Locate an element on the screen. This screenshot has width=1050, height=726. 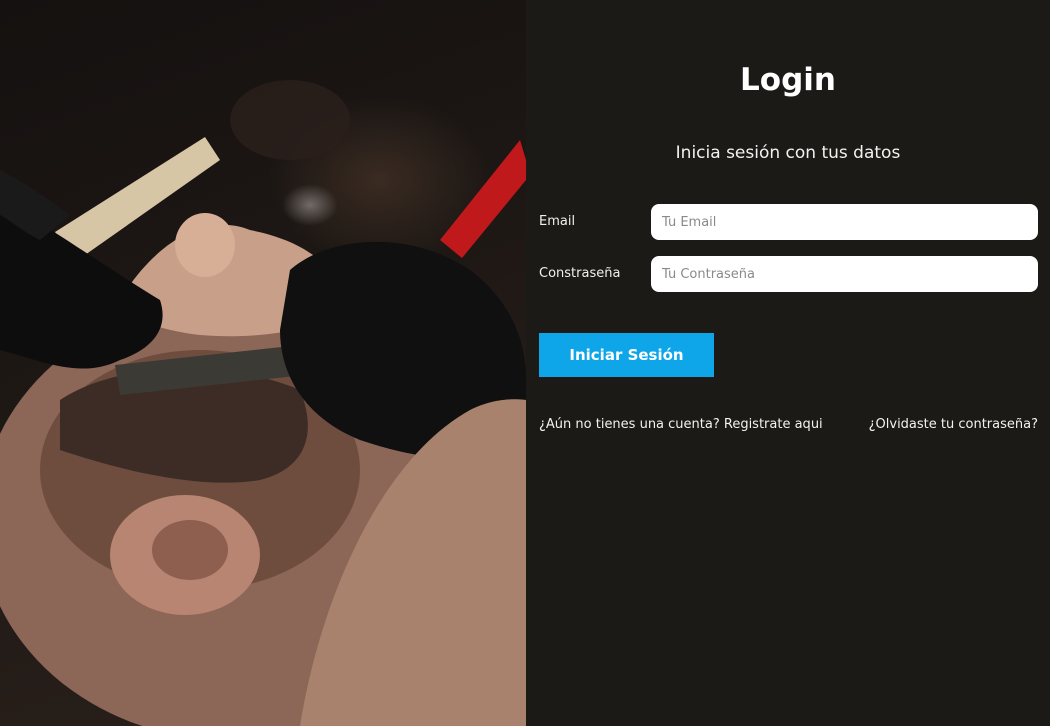
password-label: Constraseña is located at coordinates (580, 273).